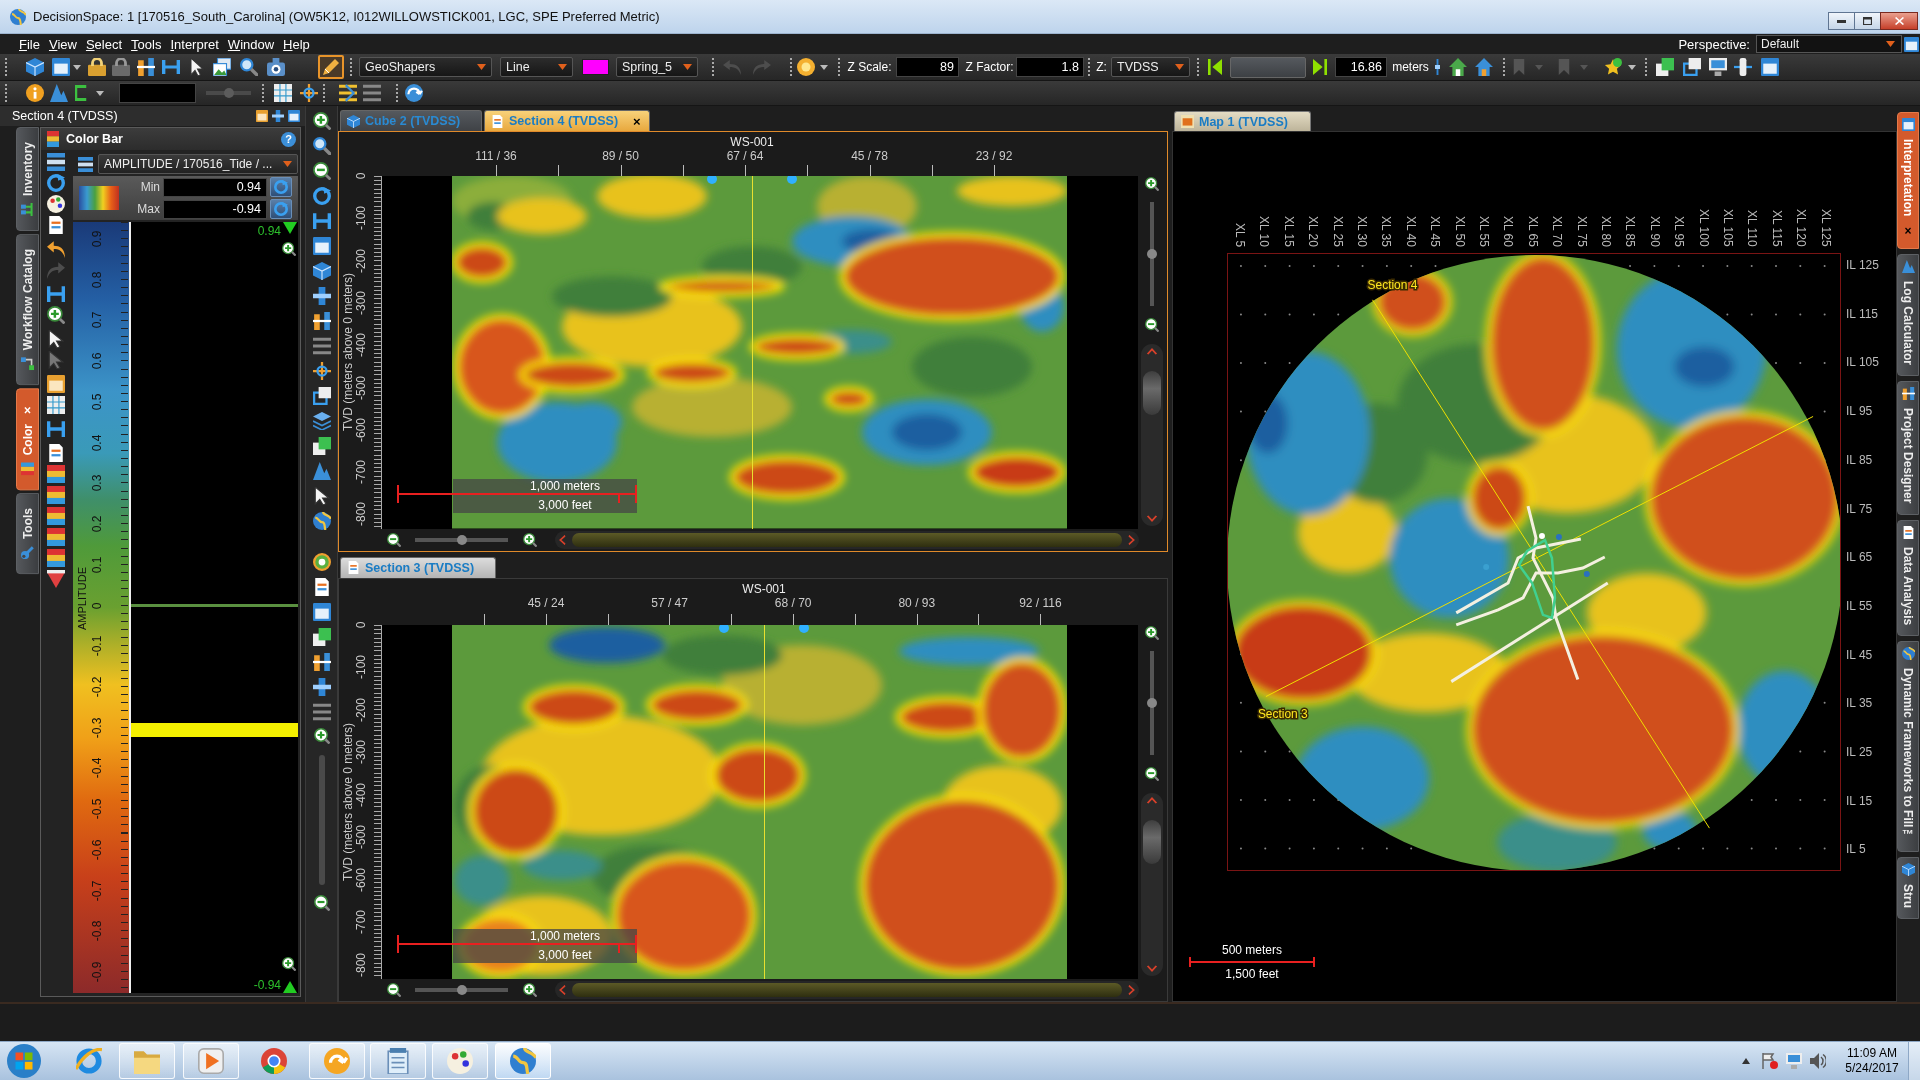 This screenshot has height=1080, width=1920. Describe the element at coordinates (104, 44) in the screenshot. I see `menu-item: Select` at that location.